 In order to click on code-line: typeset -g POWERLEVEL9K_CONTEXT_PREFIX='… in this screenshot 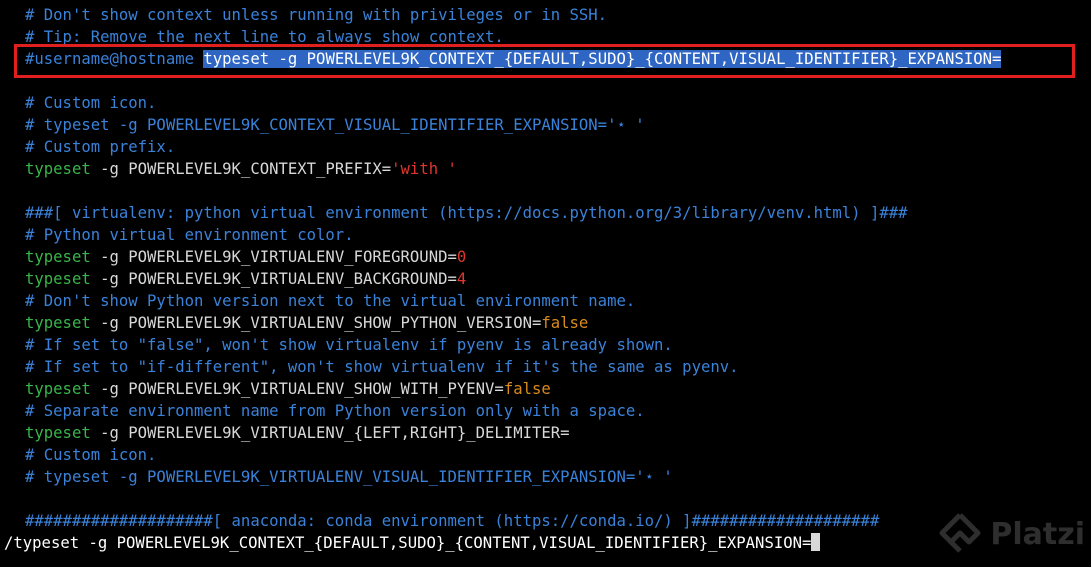, I will do `click(241, 169)`.